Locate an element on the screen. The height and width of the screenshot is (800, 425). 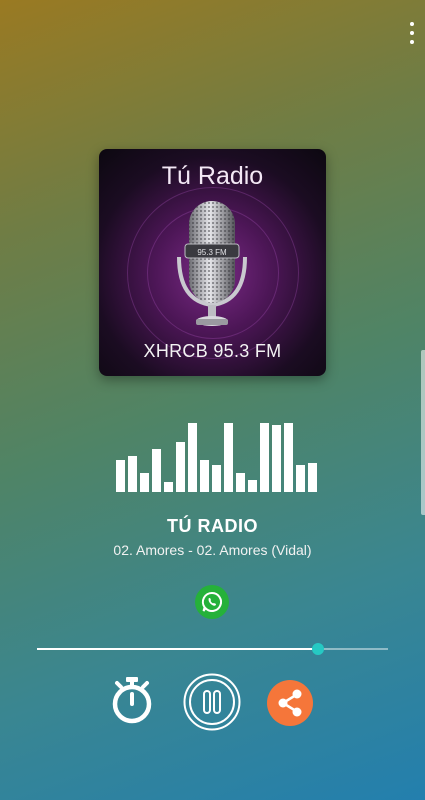
whatsapp-button is located at coordinates (212, 602).